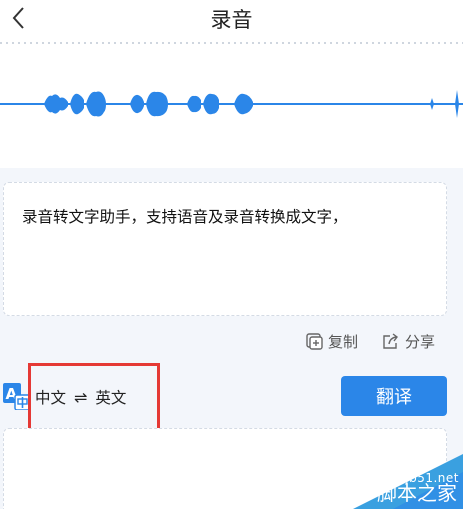 This screenshot has width=463, height=509. I want to click on watermark: jb51.net 脚本之家, so click(408, 481).